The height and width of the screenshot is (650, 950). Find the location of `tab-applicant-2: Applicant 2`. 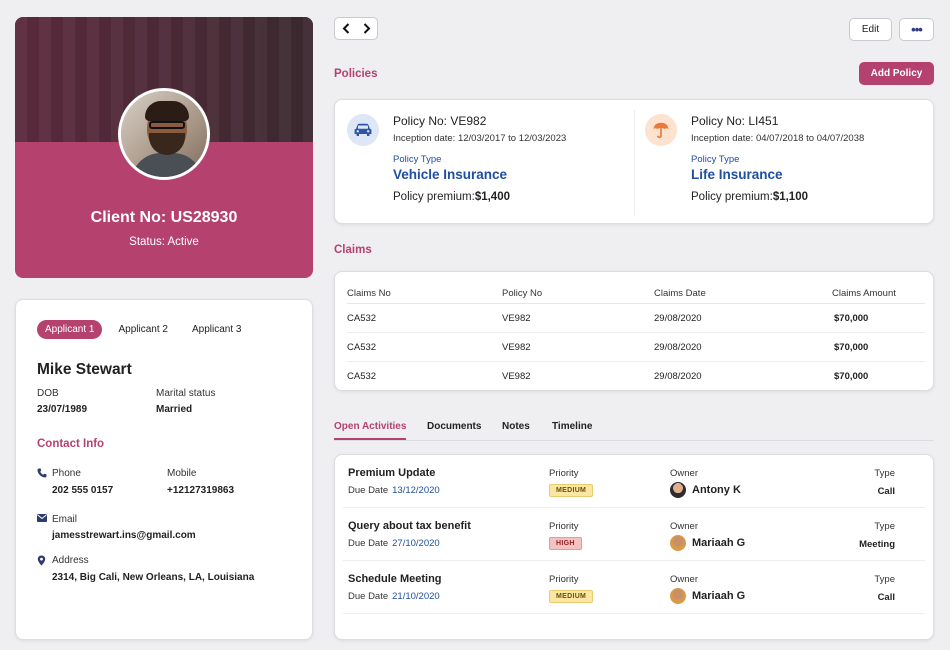

tab-applicant-2: Applicant 2 is located at coordinates (142, 329).